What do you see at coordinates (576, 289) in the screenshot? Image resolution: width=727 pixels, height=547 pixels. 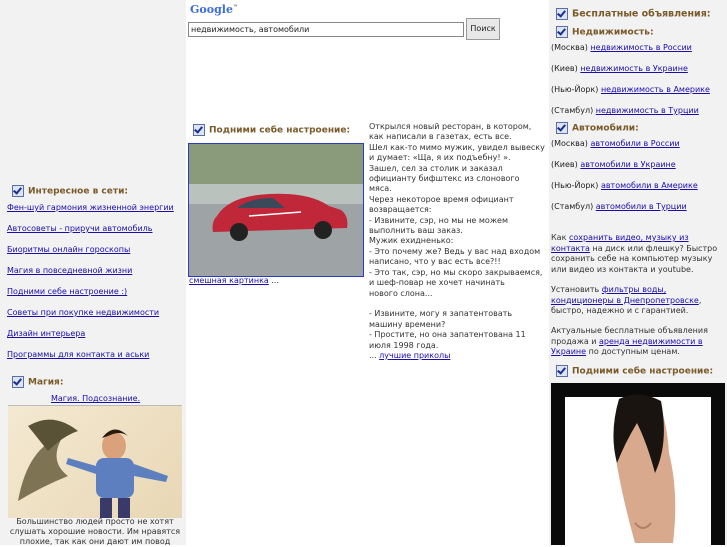 I see `ad-text: Установить` at bounding box center [576, 289].